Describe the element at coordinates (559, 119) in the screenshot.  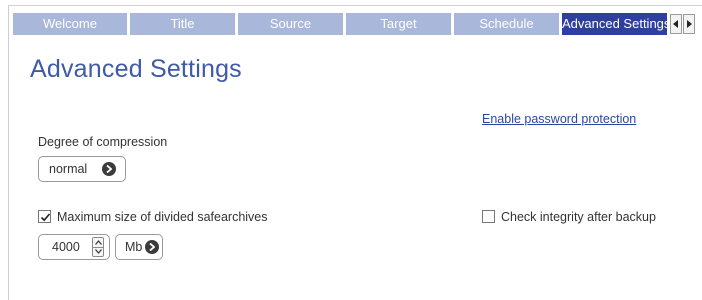
I see `enable-password-protection-link: Enable password protection` at that location.